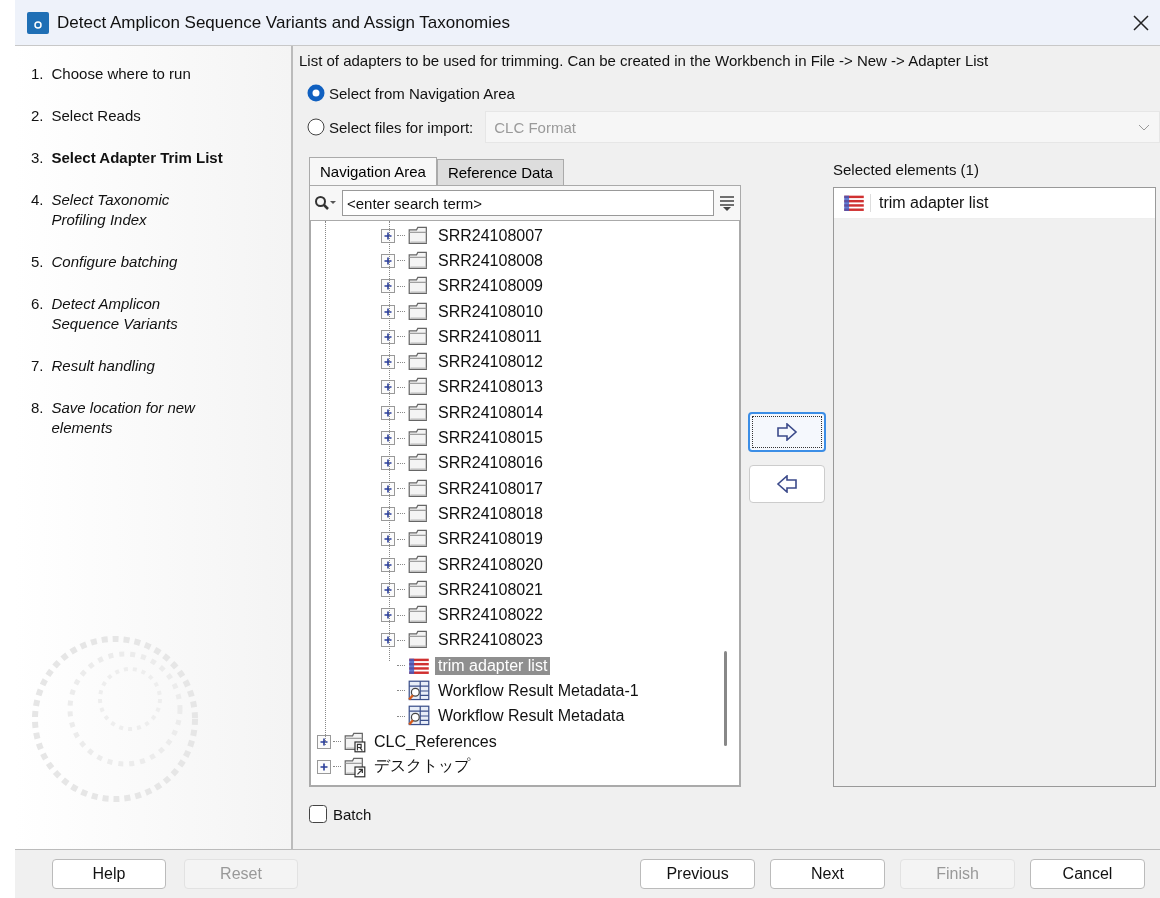 This screenshot has height=898, width=1160. Describe the element at coordinates (318, 814) in the screenshot. I see `checkbox` at that location.